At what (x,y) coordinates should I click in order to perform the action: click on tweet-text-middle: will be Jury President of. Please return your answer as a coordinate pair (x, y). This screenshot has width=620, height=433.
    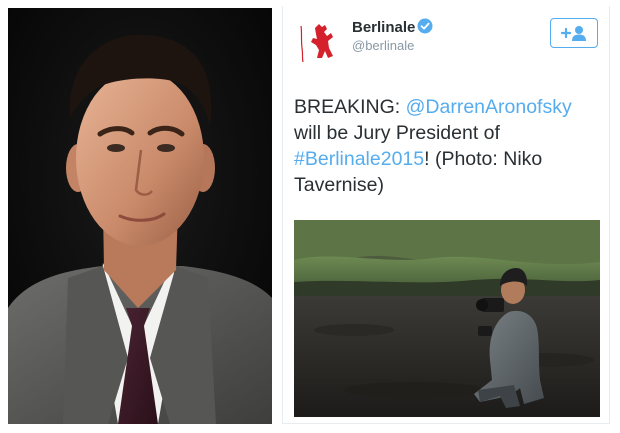
    Looking at the image, I should click on (397, 133).